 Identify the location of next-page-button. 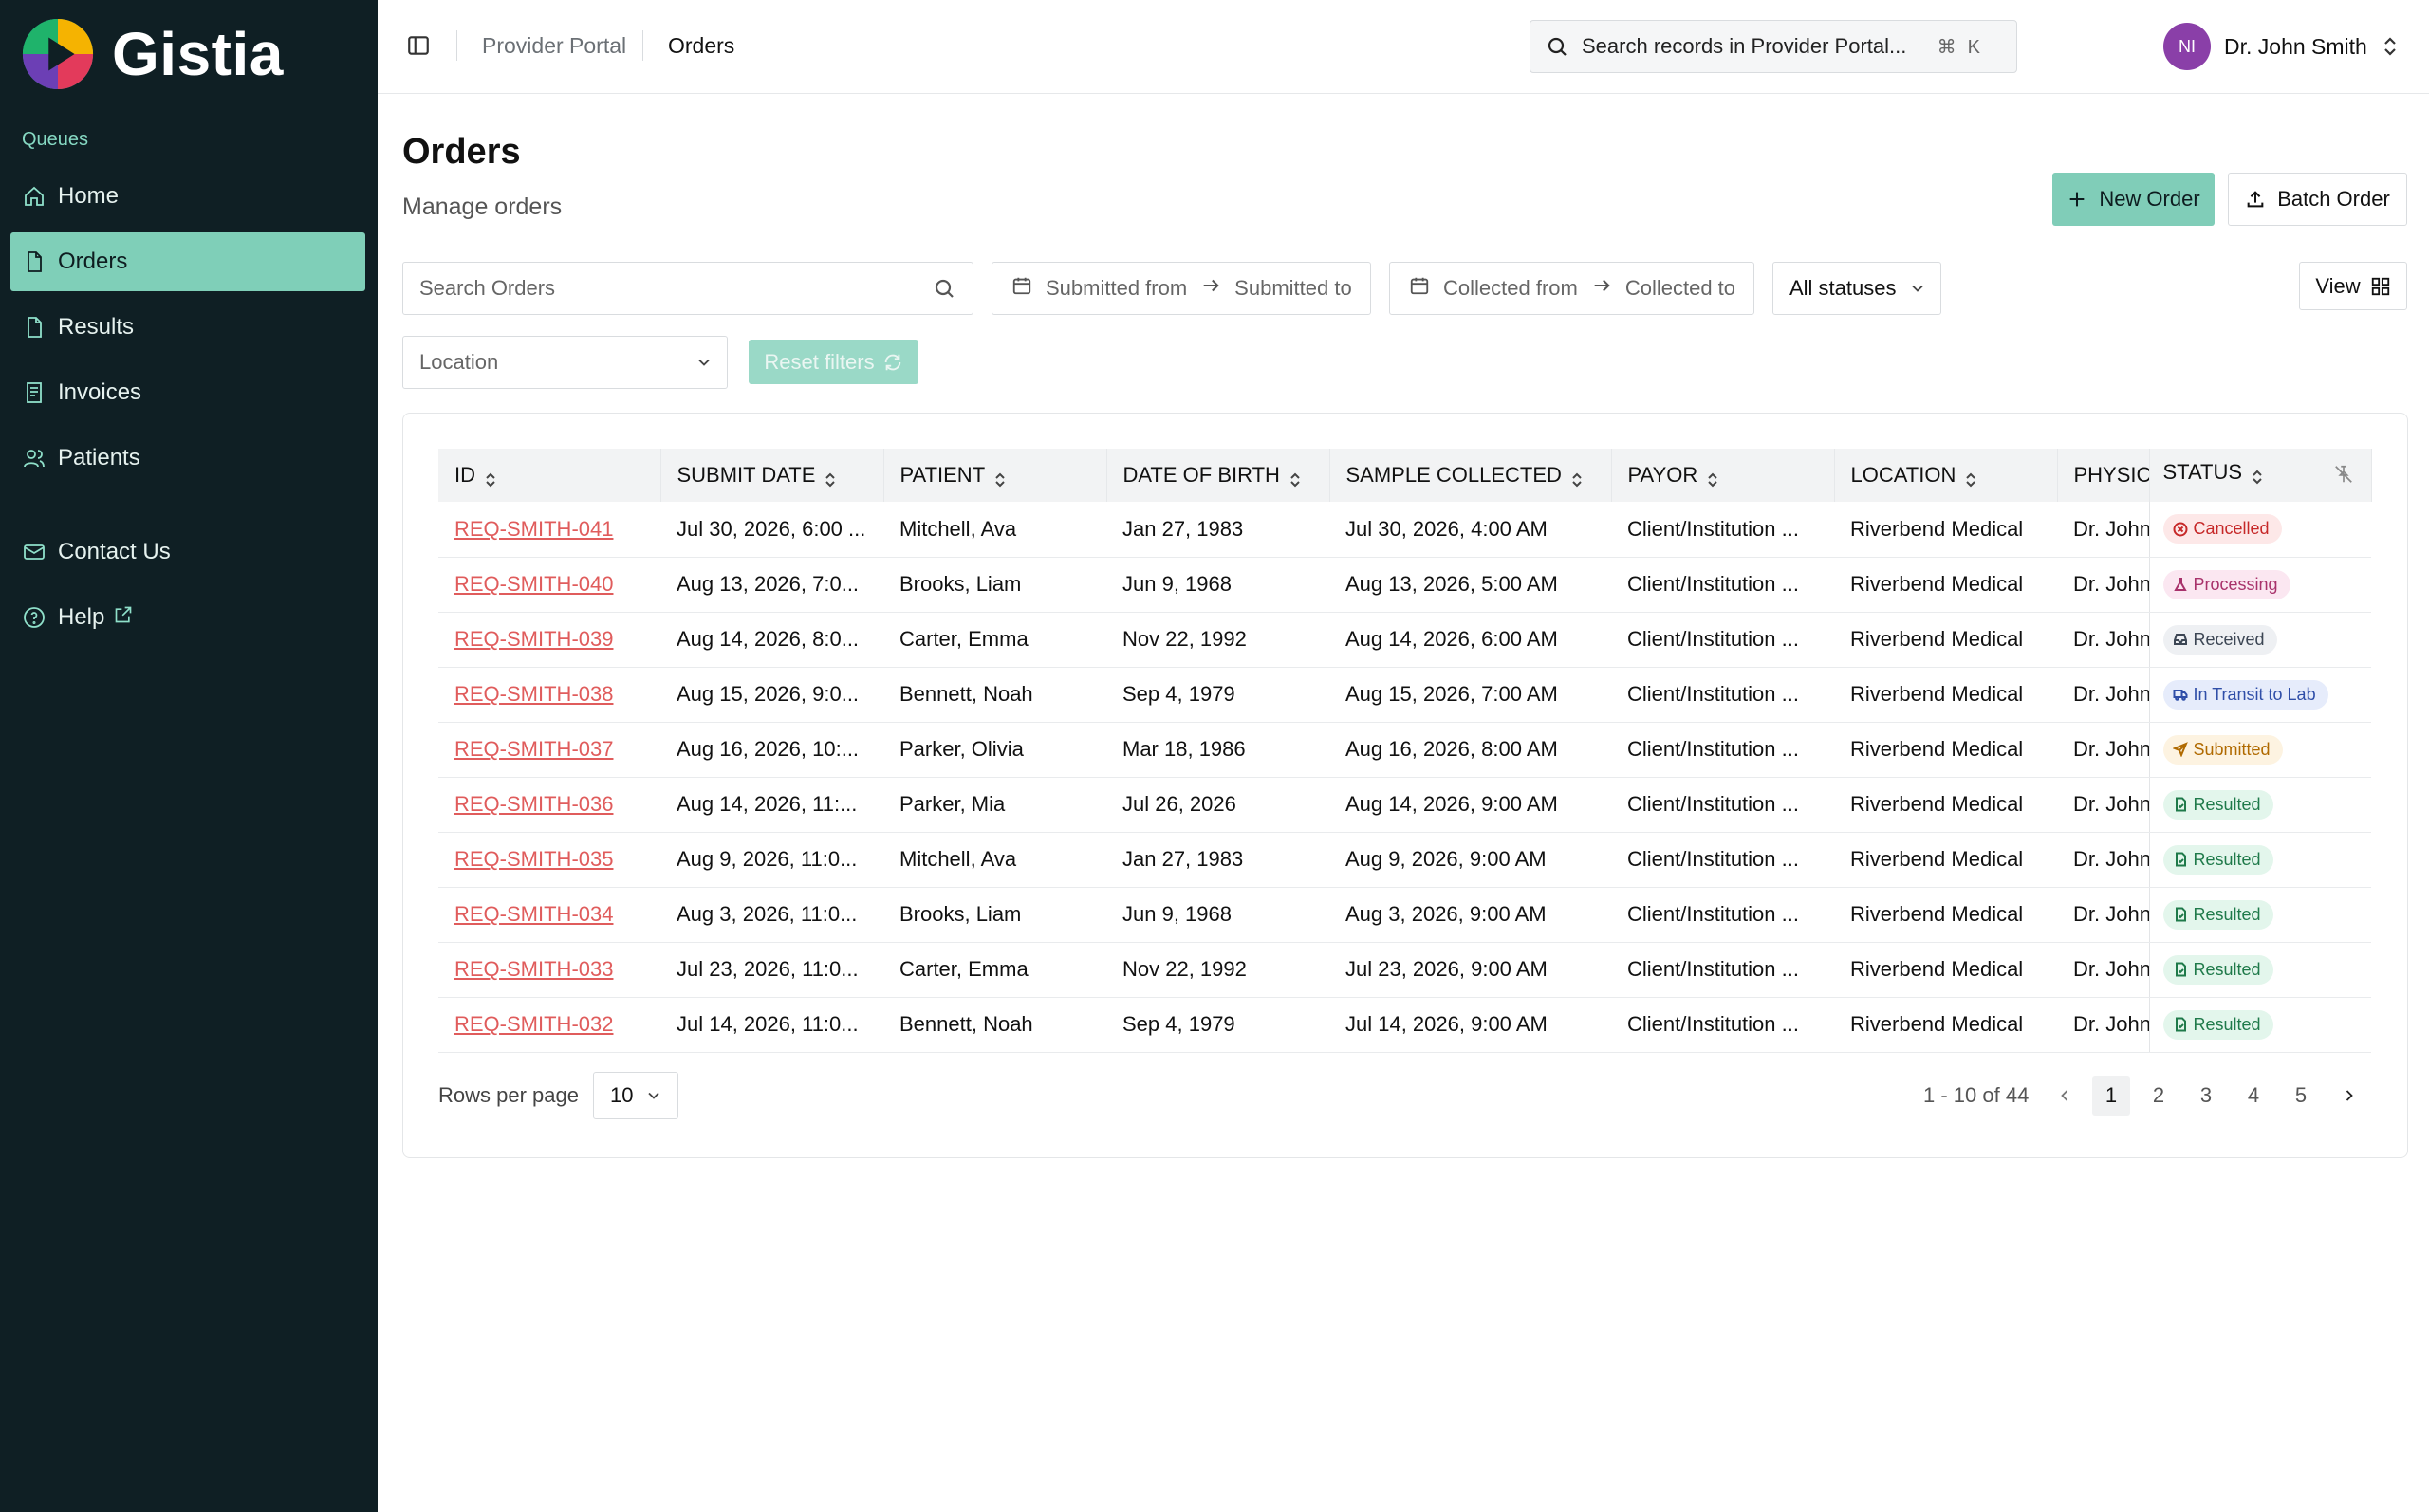
(2349, 1096).